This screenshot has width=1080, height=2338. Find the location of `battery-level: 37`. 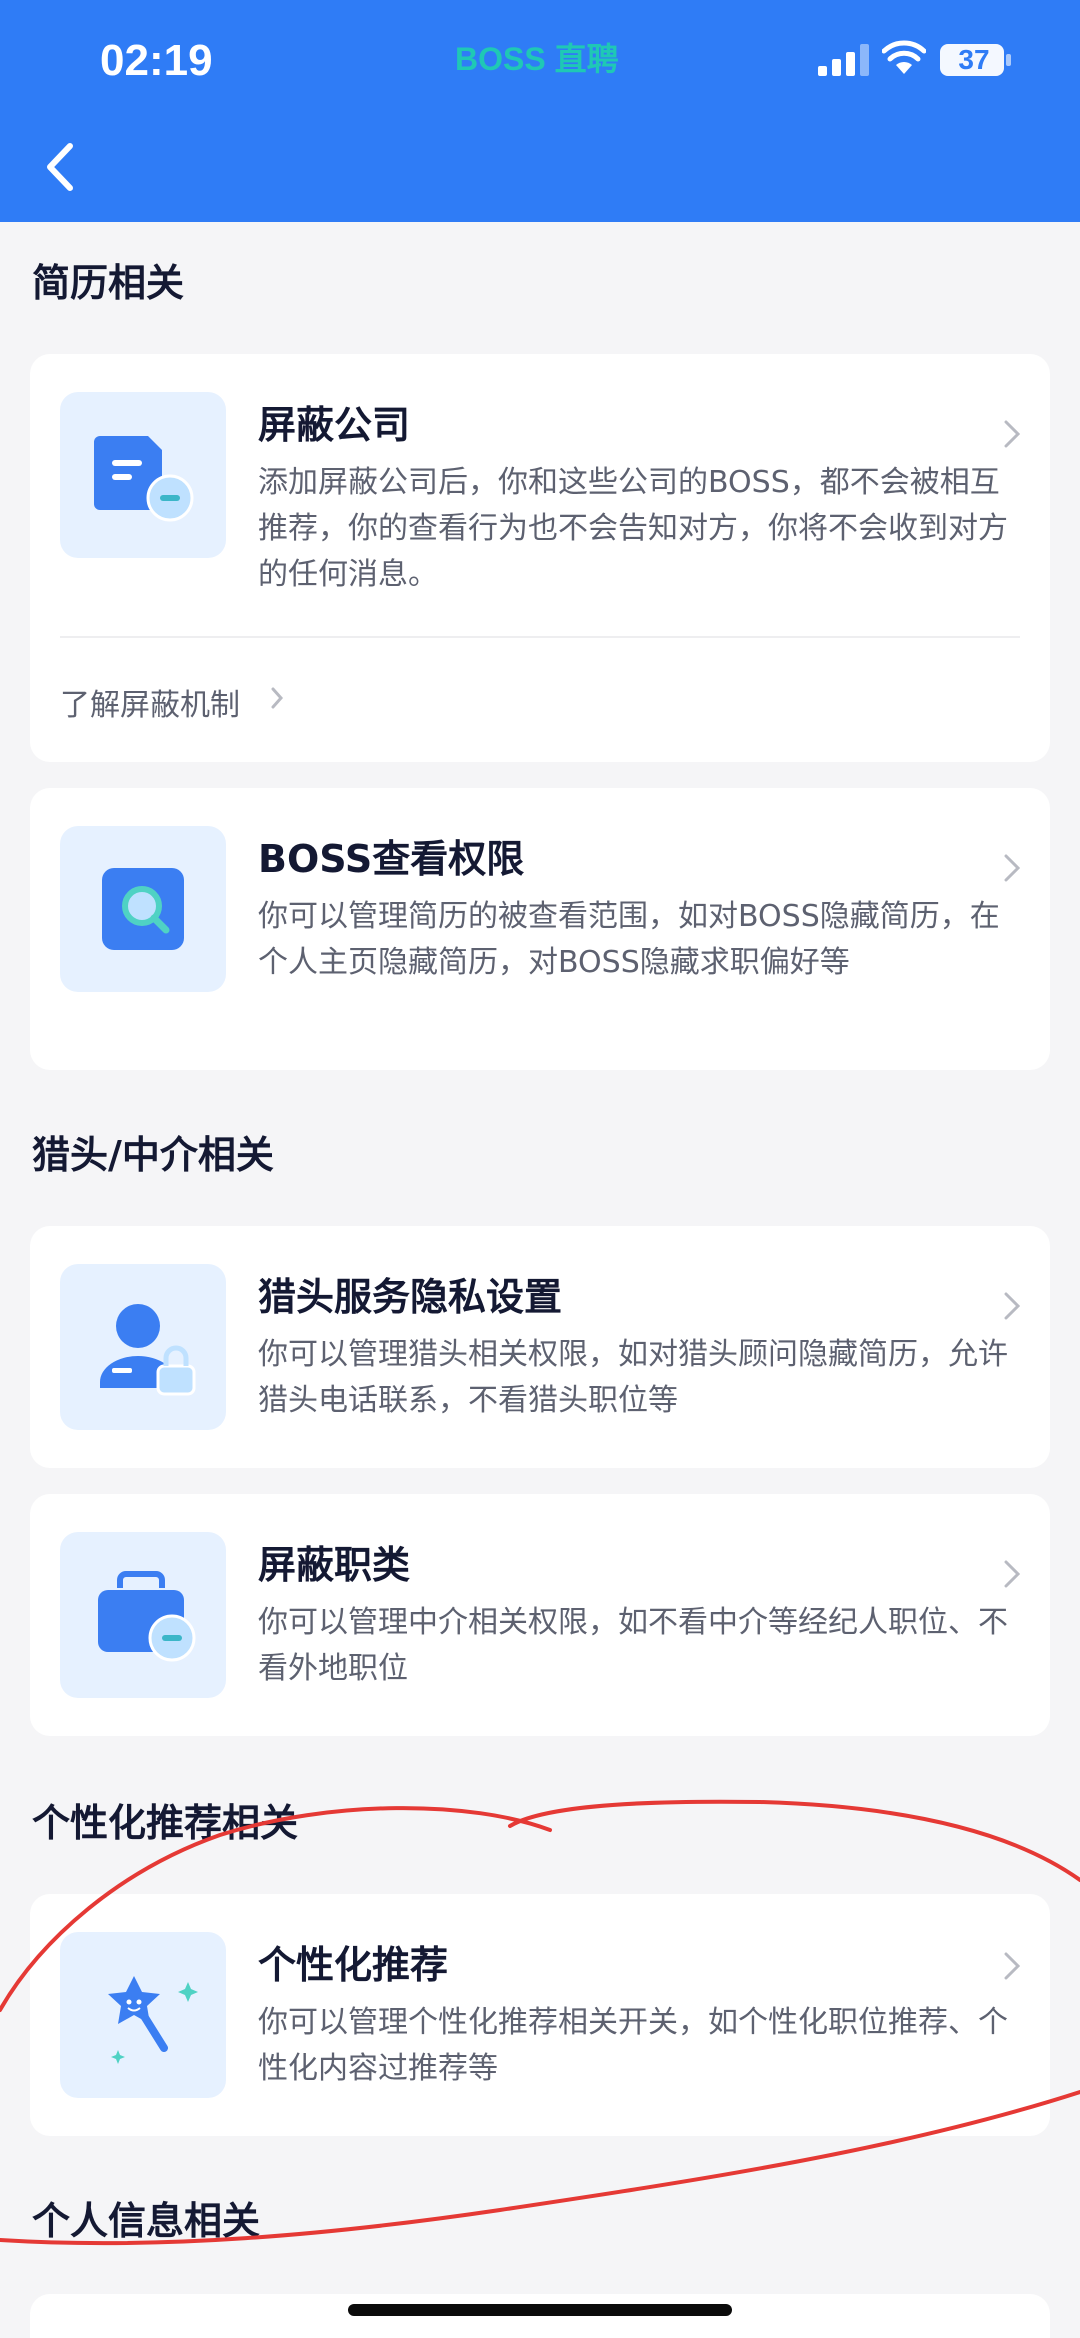

battery-level: 37 is located at coordinates (974, 59).